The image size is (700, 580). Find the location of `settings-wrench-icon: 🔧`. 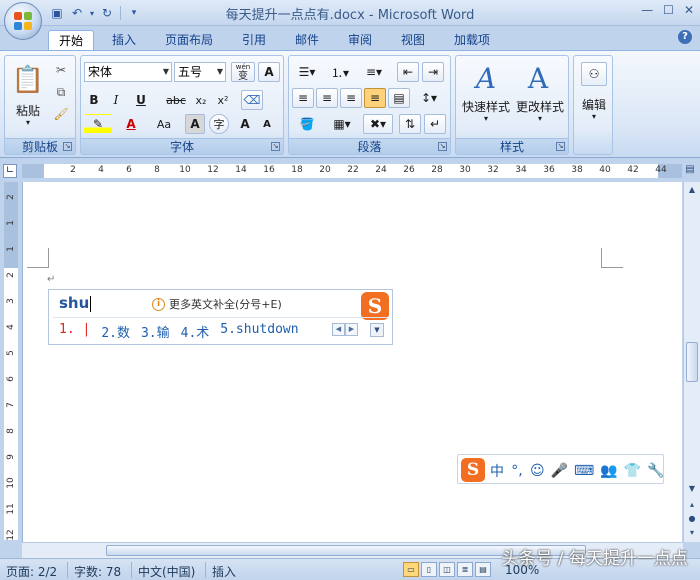

settings-wrench-icon: 🔧 is located at coordinates (655, 471).